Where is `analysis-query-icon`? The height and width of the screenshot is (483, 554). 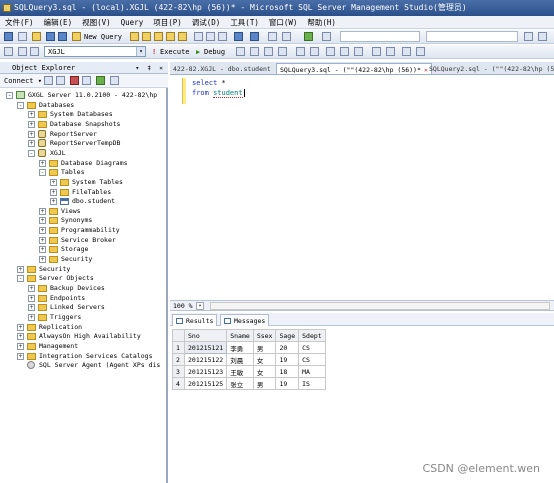 analysis-query-icon is located at coordinates (146, 36).